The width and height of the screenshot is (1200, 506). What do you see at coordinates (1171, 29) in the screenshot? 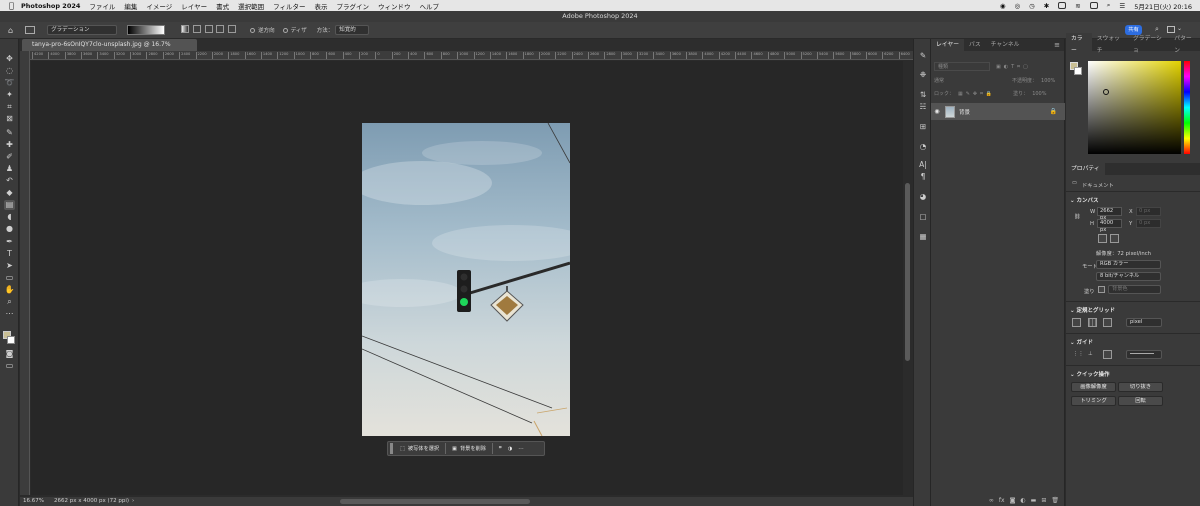
I see `workspace-icon` at bounding box center [1171, 29].